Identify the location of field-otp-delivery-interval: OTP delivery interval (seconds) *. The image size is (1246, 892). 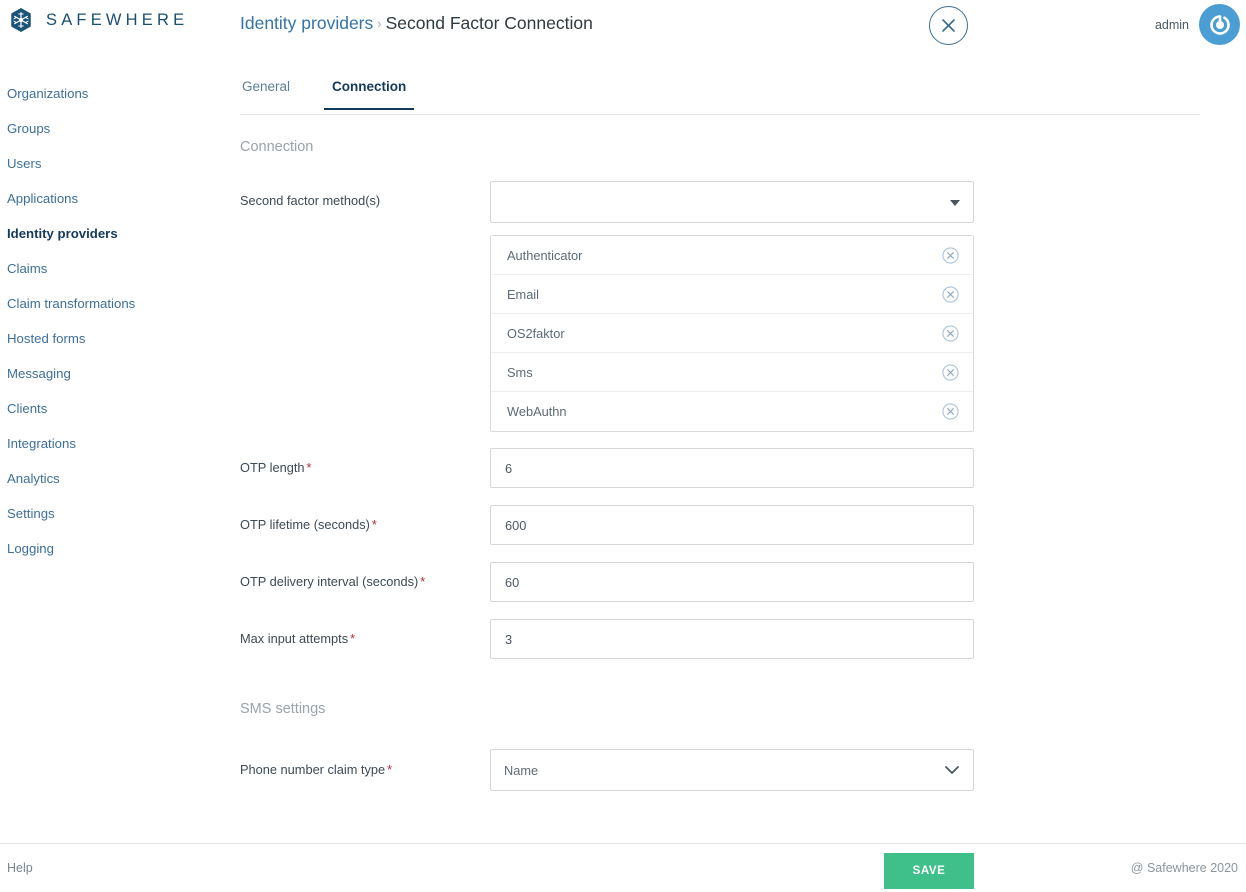
(743, 582).